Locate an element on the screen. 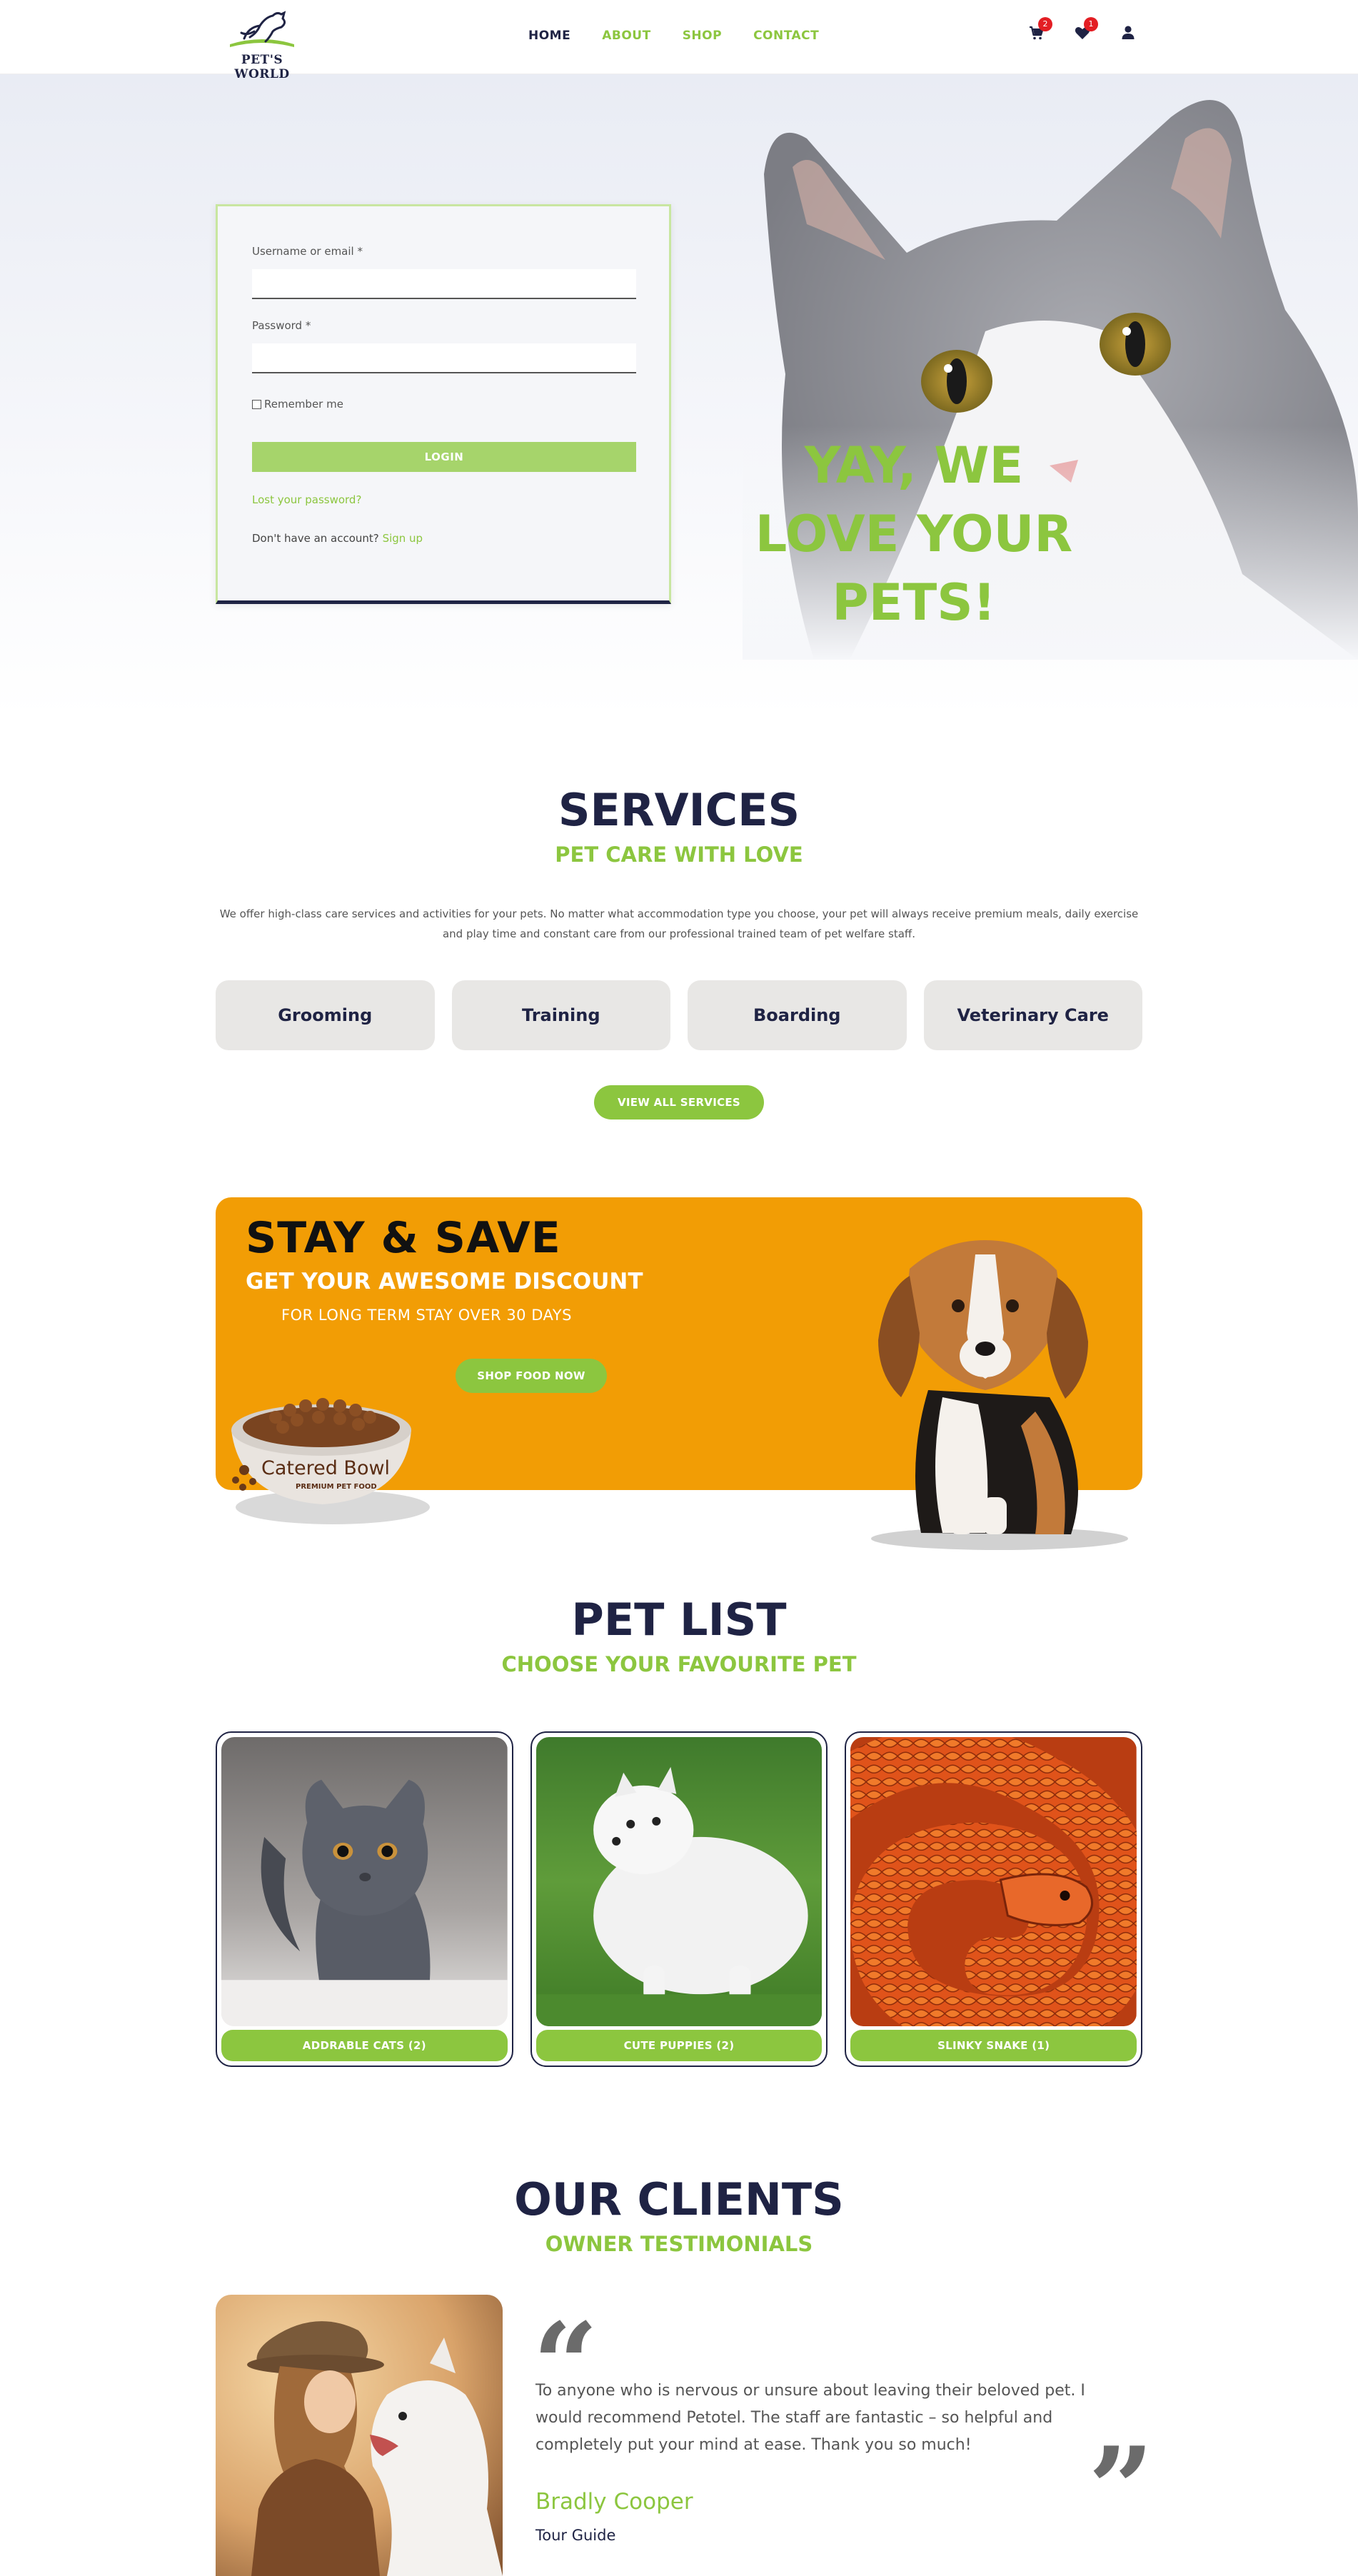  woman-with-dog-icon is located at coordinates (359, 2436).